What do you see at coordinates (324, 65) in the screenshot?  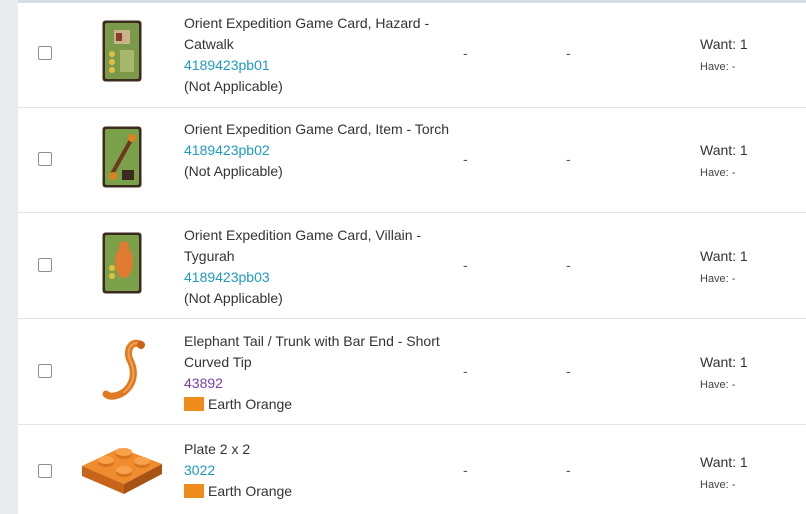 I see `item-number-link: 4189423pb01` at bounding box center [324, 65].